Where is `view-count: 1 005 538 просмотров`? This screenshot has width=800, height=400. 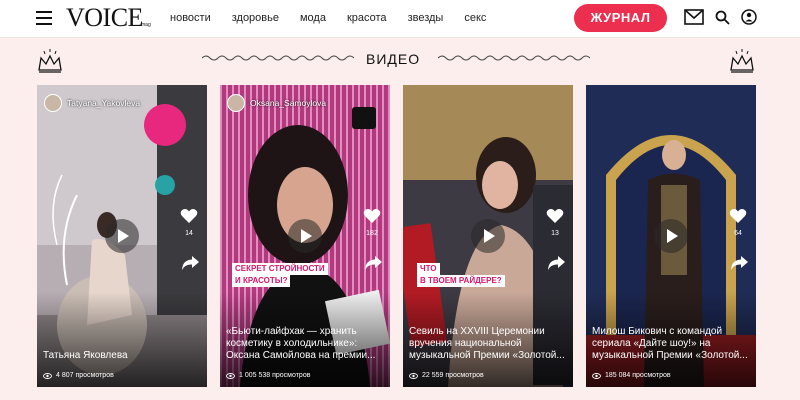 view-count: 1 005 538 просмотров is located at coordinates (268, 375).